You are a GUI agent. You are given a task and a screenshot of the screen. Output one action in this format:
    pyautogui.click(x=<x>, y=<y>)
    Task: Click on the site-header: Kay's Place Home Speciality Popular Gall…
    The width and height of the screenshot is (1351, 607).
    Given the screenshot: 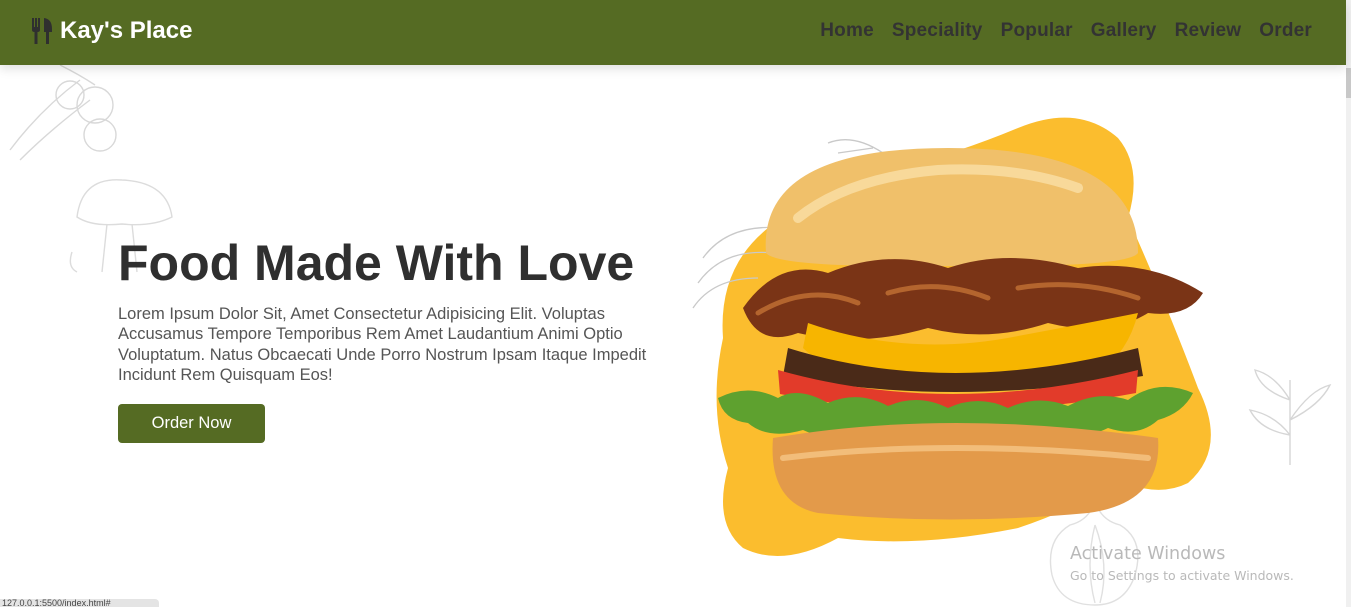 What is the action you would take?
    pyautogui.click(x=673, y=32)
    